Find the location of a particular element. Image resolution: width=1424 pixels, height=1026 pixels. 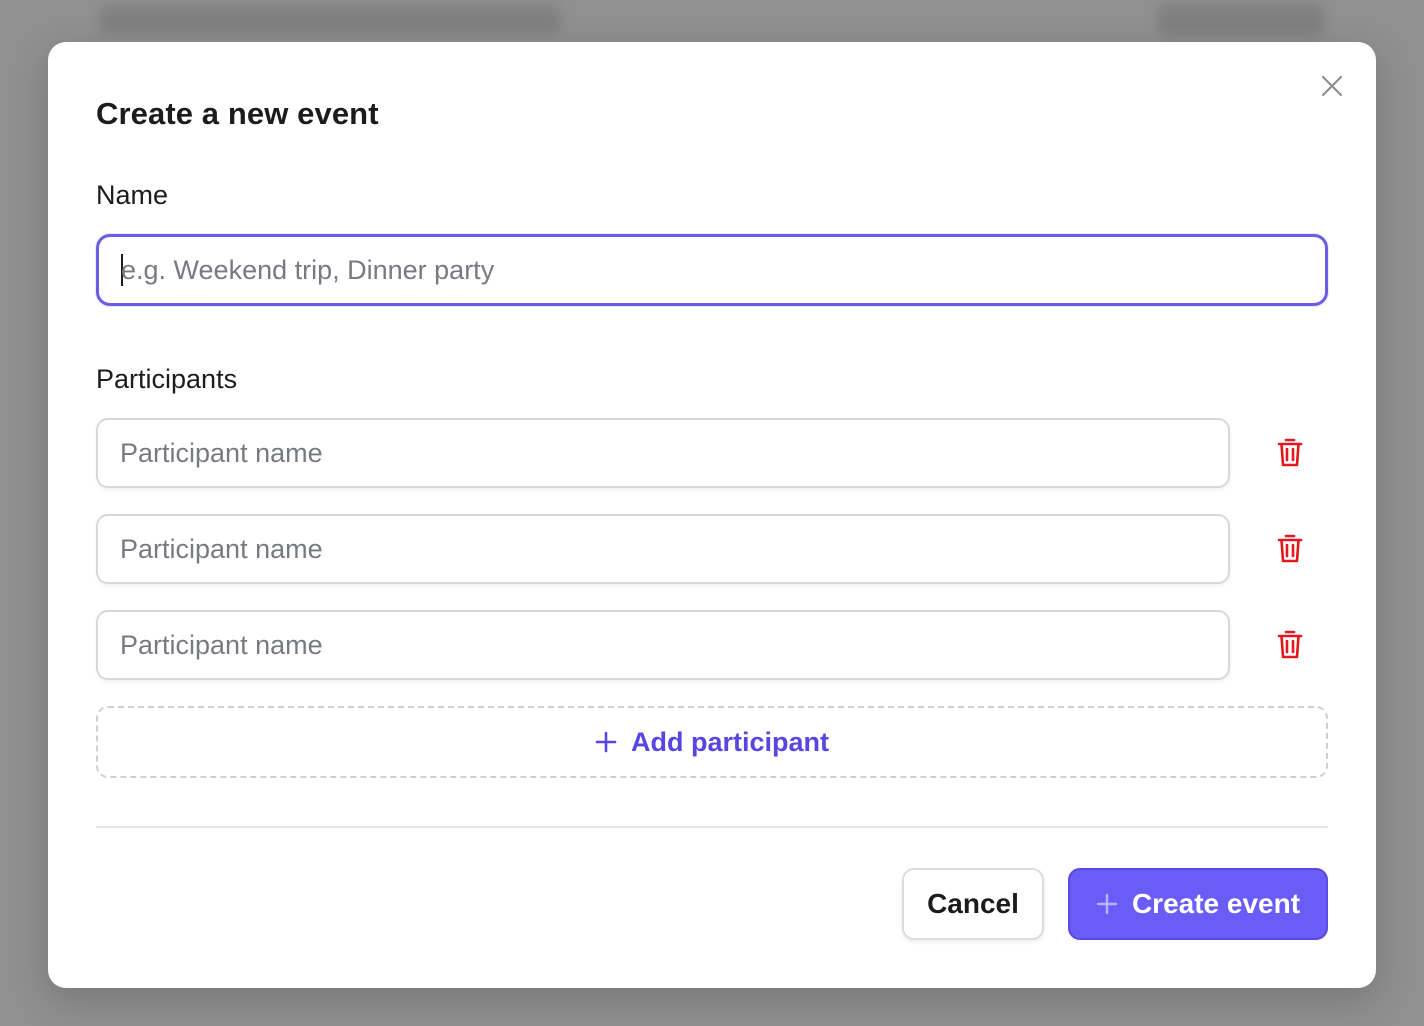

close-button is located at coordinates (1332, 86).